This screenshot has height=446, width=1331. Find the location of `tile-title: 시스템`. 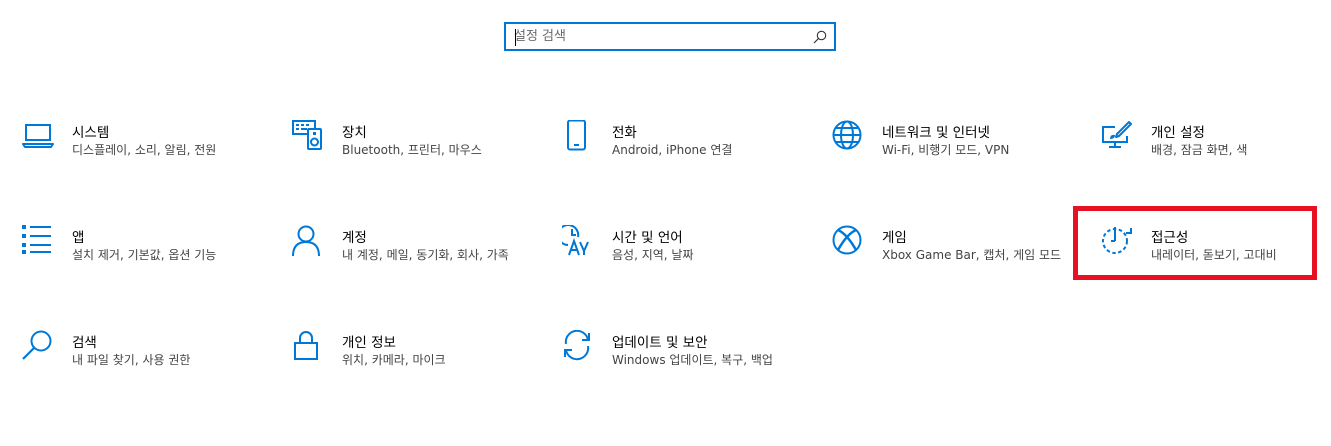

tile-title: 시스템 is located at coordinates (91, 133).